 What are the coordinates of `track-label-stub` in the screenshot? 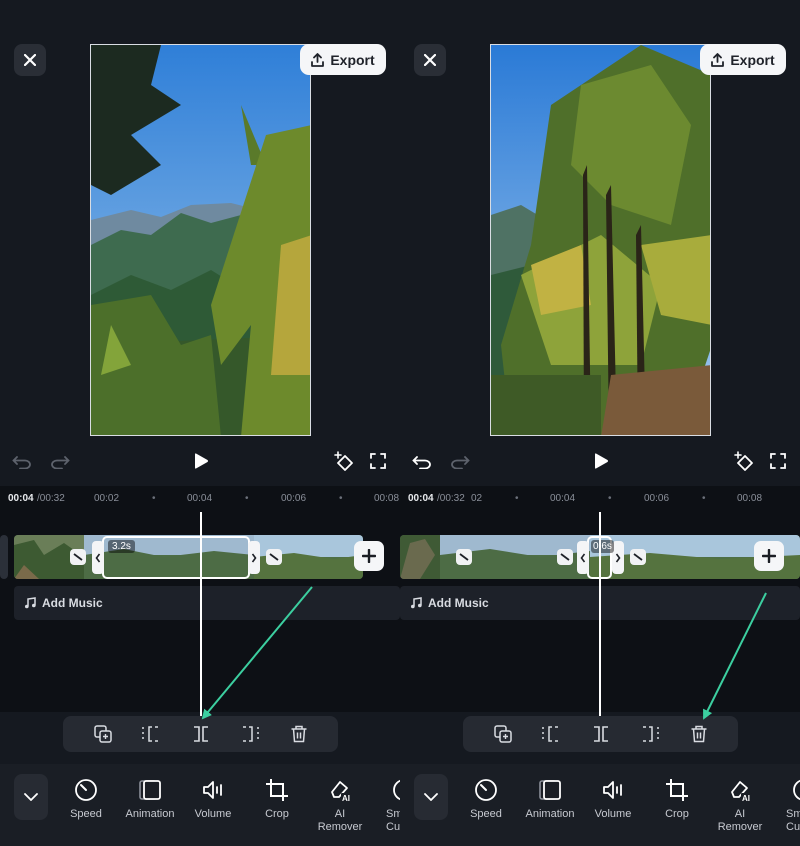 It's located at (4, 557).